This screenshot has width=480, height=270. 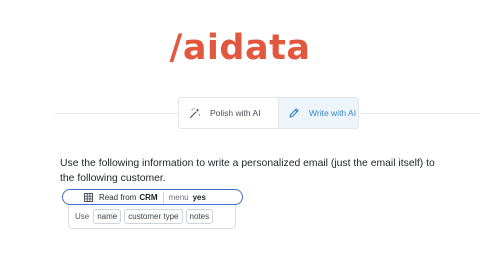 What do you see at coordinates (88, 197) in the screenshot?
I see `table-grid-icon` at bounding box center [88, 197].